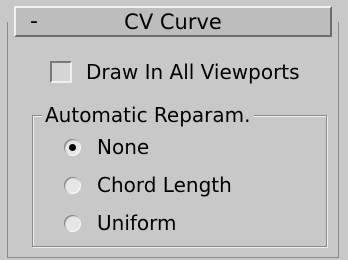 This screenshot has width=348, height=260. Describe the element at coordinates (338, 140) in the screenshot. I see `rollout-frame-right` at that location.